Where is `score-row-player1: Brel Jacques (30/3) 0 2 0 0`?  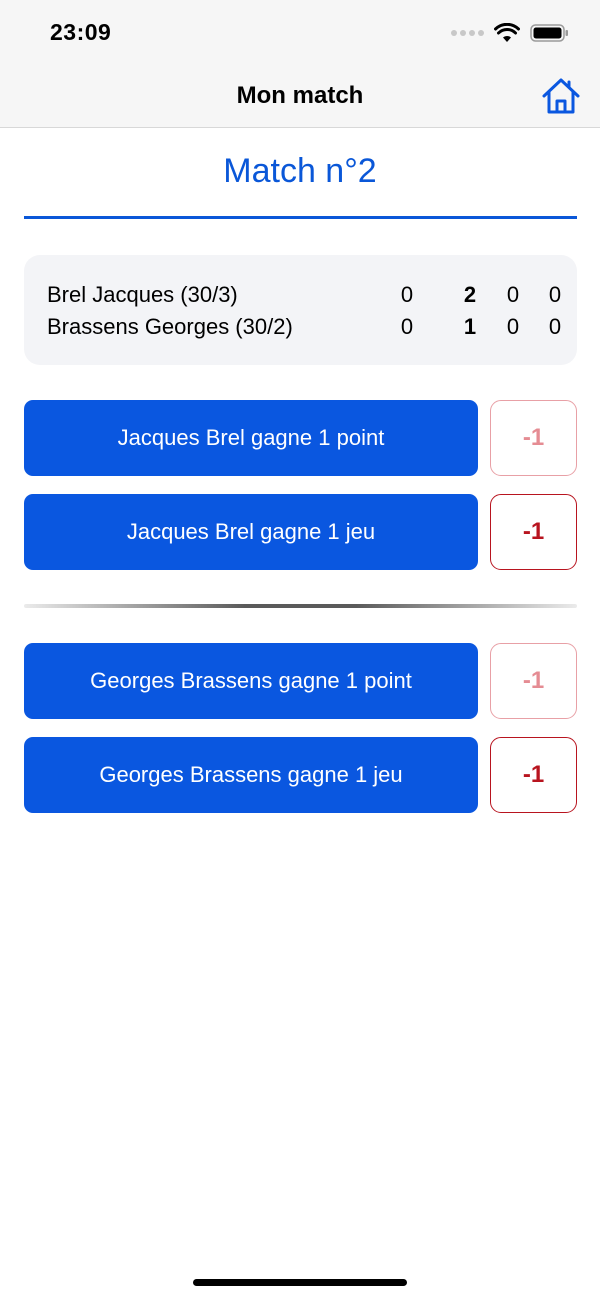
score-row-player1: Brel Jacques (30/3) 0 2 0 0 is located at coordinates (312, 295).